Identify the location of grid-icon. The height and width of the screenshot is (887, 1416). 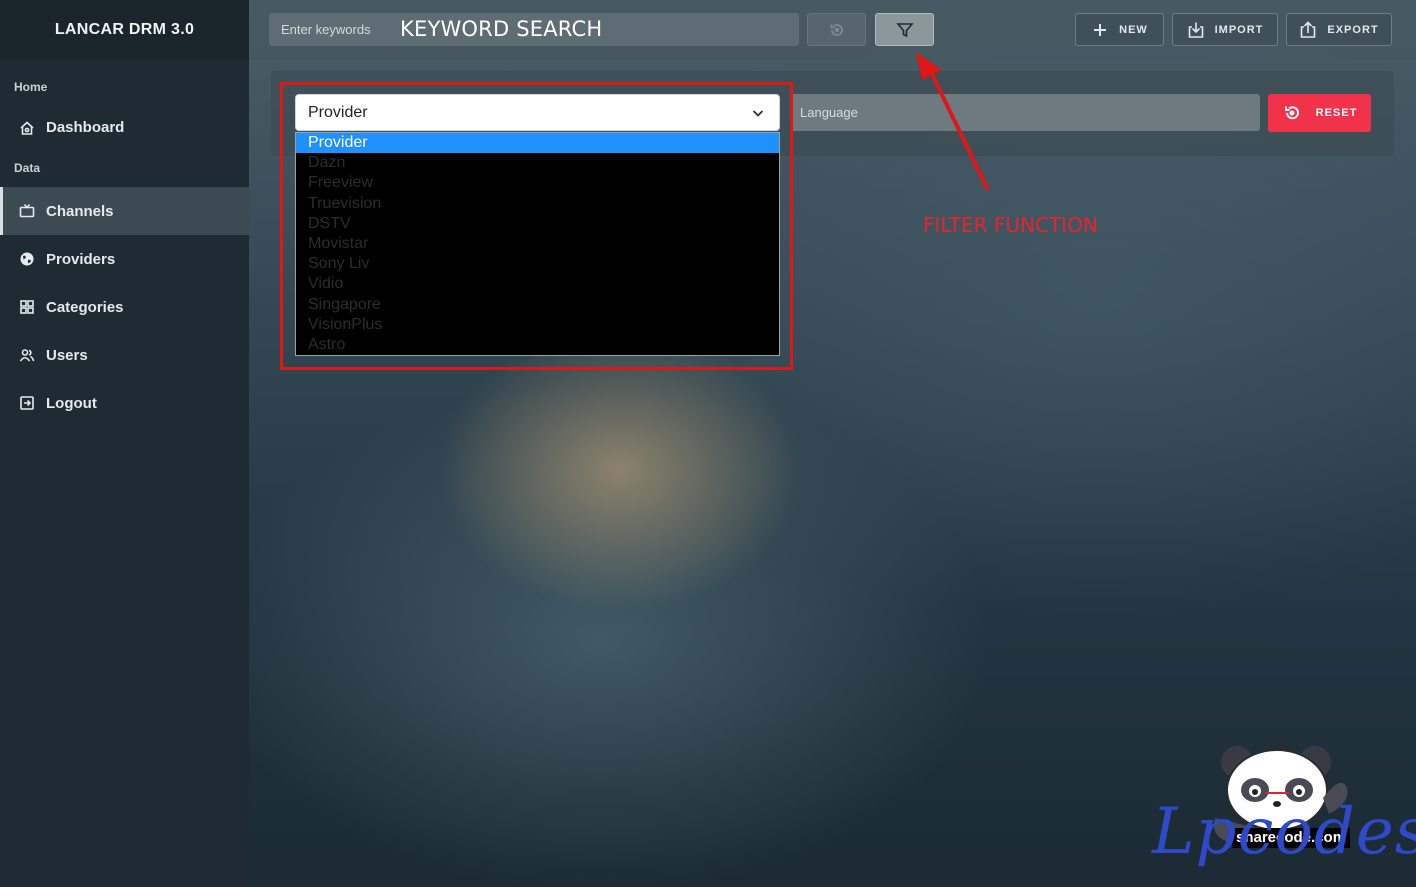
(27, 307).